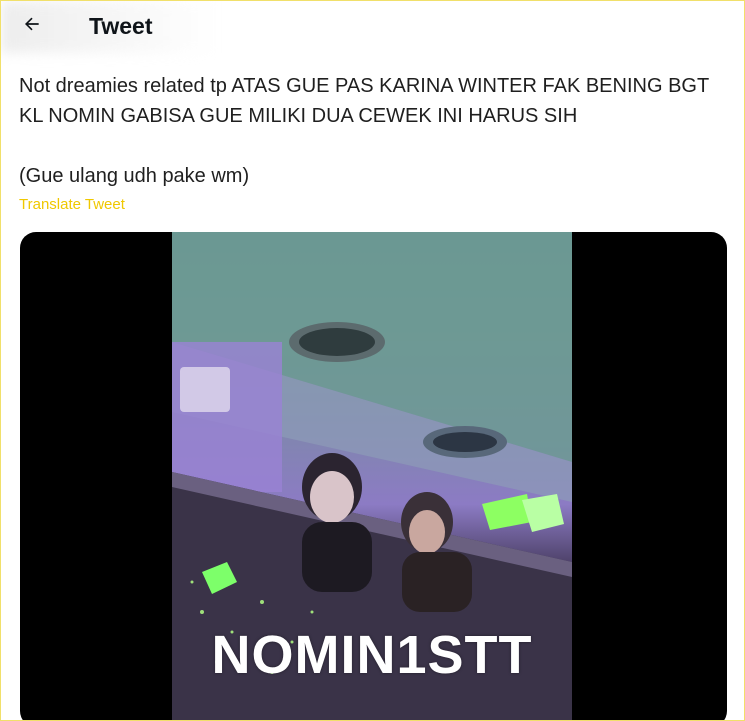 Image resolution: width=745 pixels, height=721 pixels. I want to click on back-button, so click(32, 26).